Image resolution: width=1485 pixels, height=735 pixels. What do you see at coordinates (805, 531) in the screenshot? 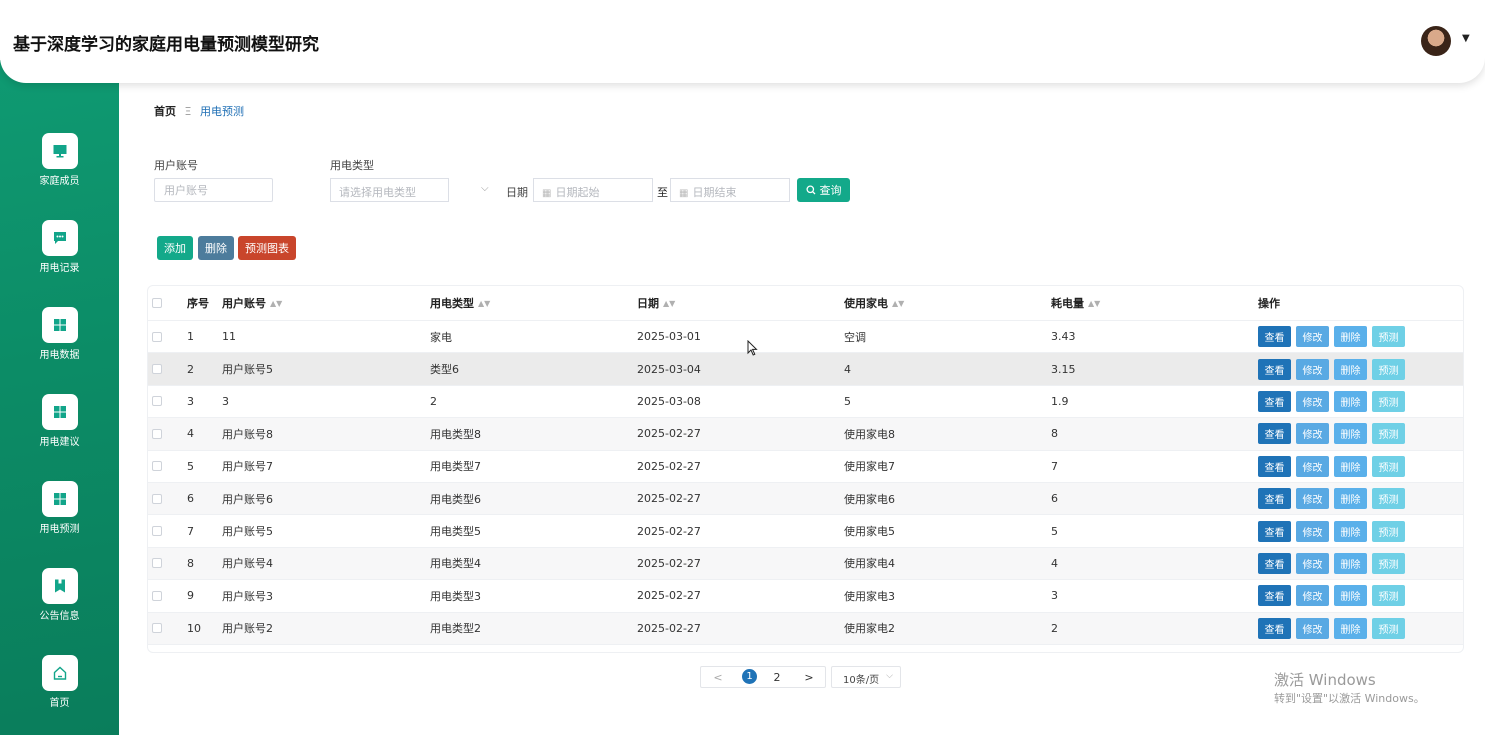
I see `table-row: 7 用户账号5 用电类型5 2025-02-27 使用家电5 5 查看 修改 删除 预测` at bounding box center [805, 531].